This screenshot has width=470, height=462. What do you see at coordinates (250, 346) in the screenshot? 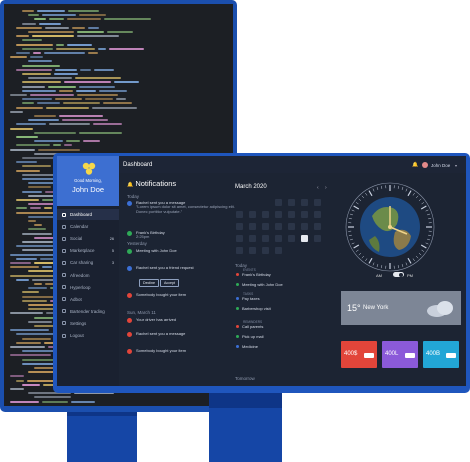
I see `event-item: Medicine` at bounding box center [250, 346].